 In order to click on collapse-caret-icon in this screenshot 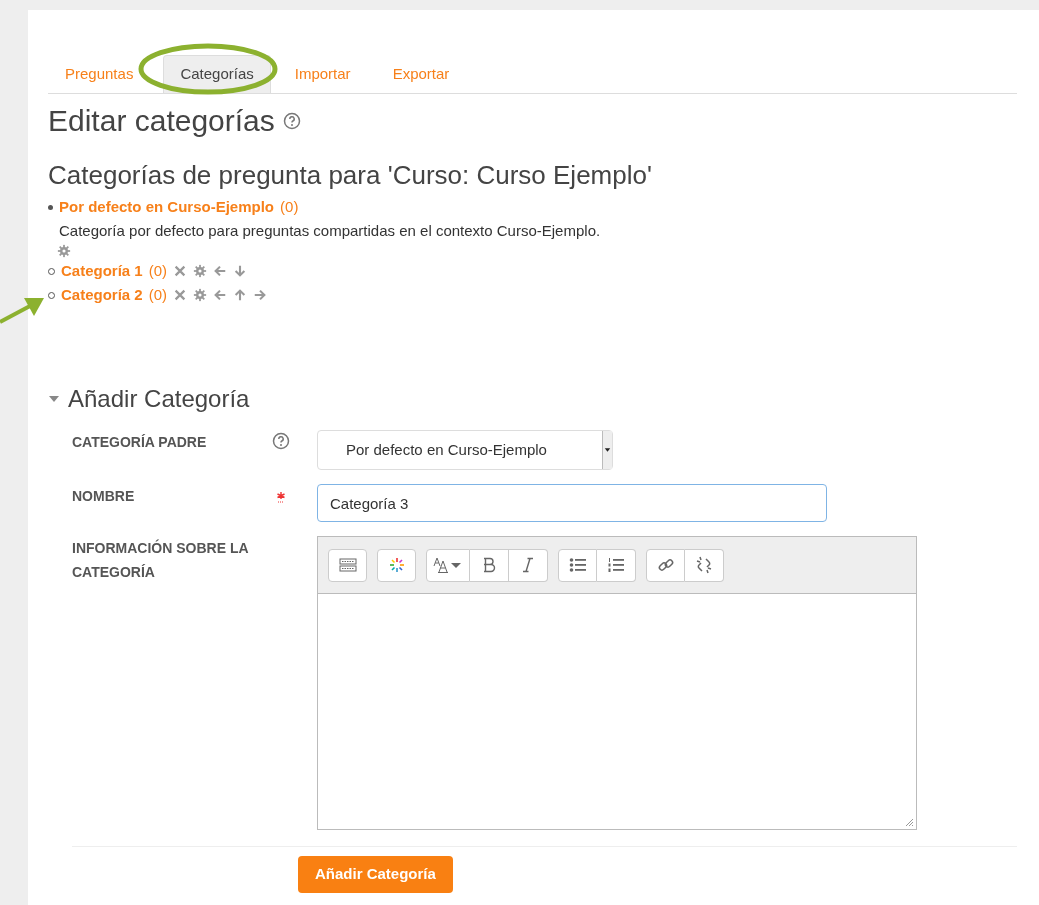, I will do `click(54, 399)`.